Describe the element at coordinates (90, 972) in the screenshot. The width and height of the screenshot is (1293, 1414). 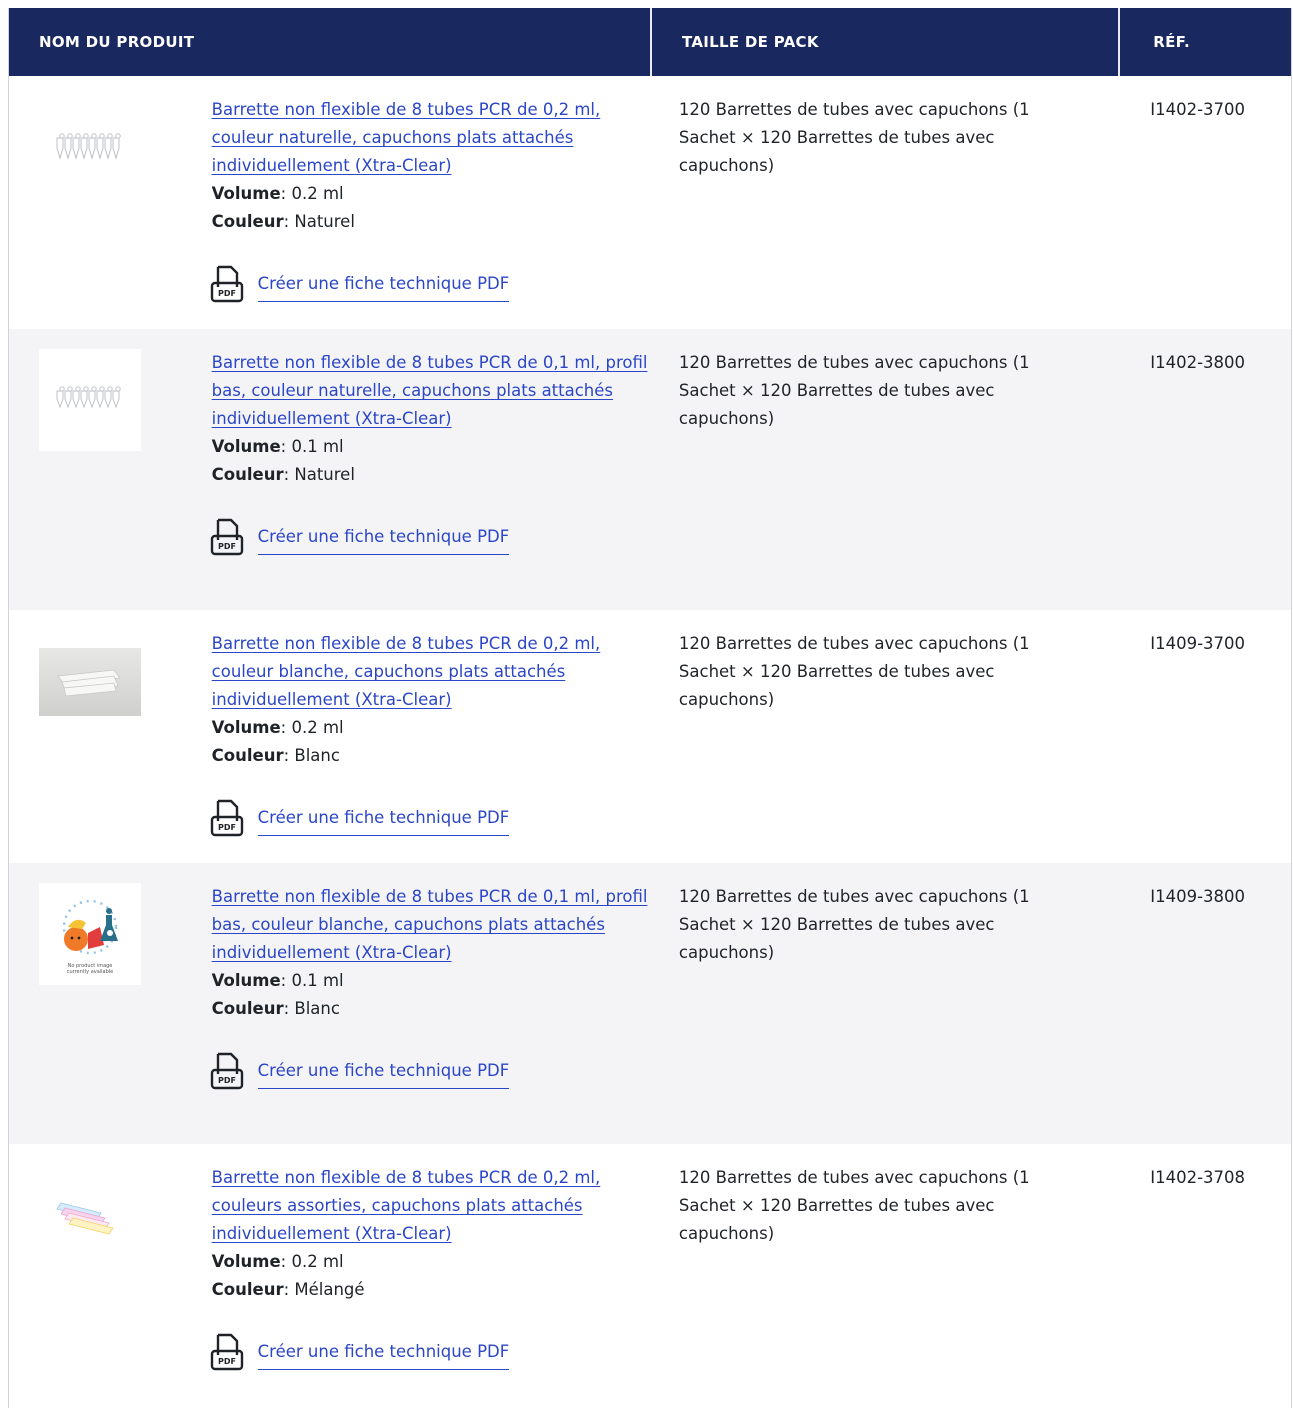
I see `no-image-caption: currently available` at that location.